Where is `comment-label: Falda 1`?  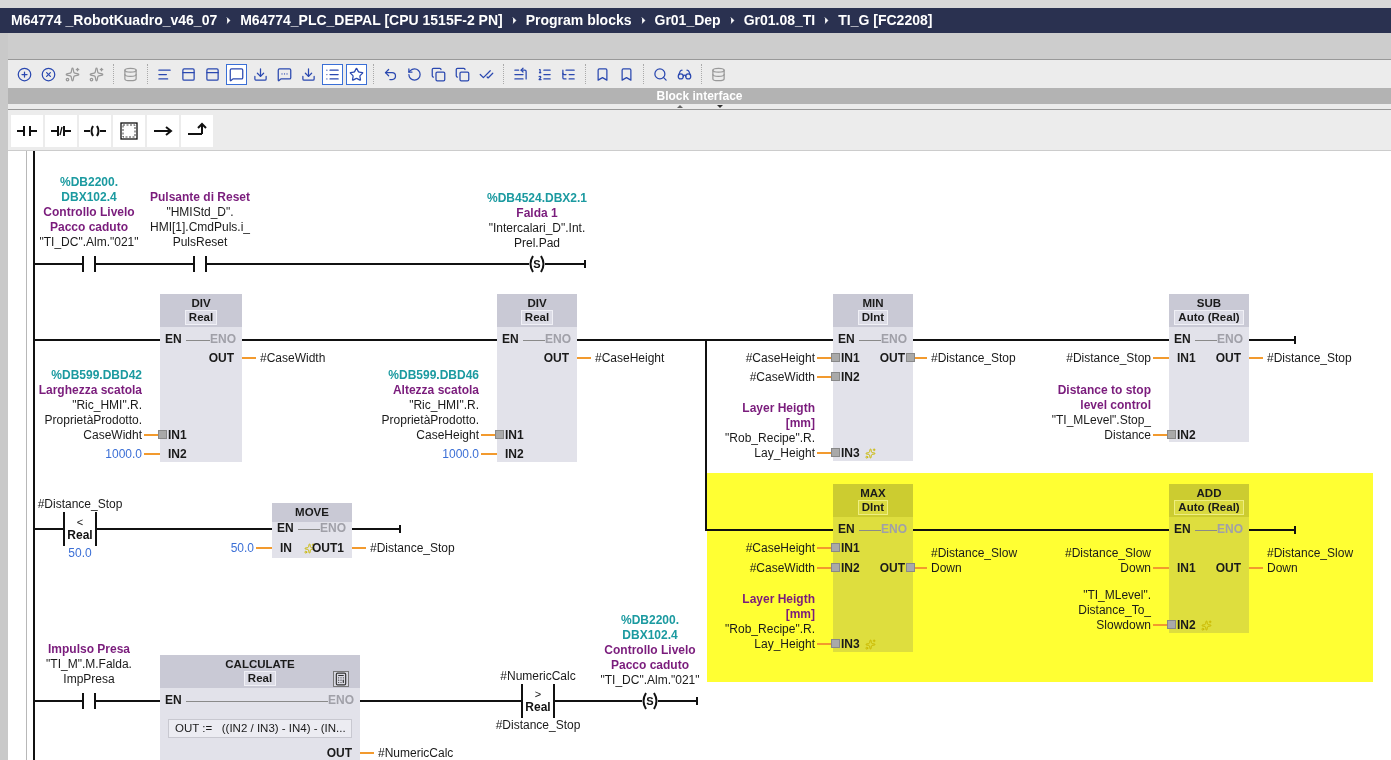
comment-label: Falda 1 is located at coordinates (537, 213).